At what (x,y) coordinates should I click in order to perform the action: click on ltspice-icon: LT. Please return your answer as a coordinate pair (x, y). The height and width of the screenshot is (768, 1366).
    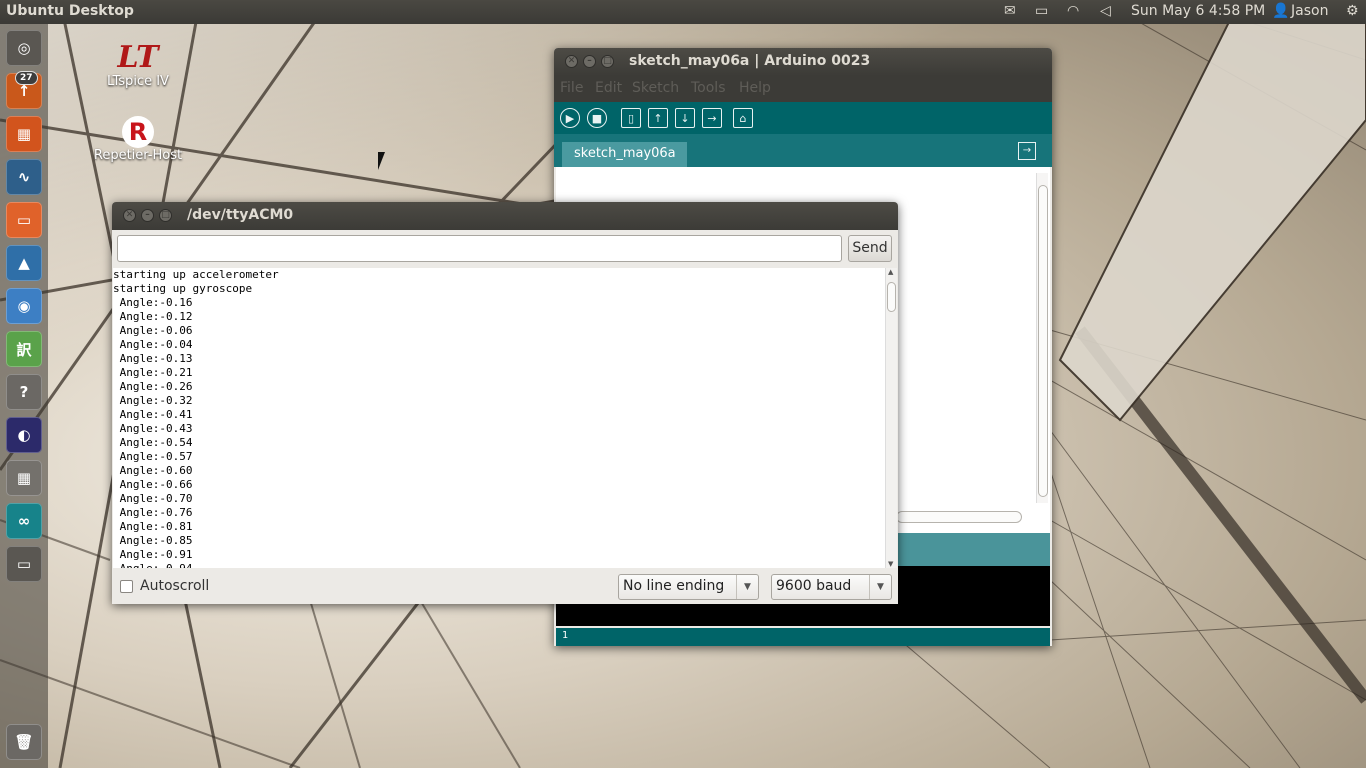
    Looking at the image, I should click on (138, 57).